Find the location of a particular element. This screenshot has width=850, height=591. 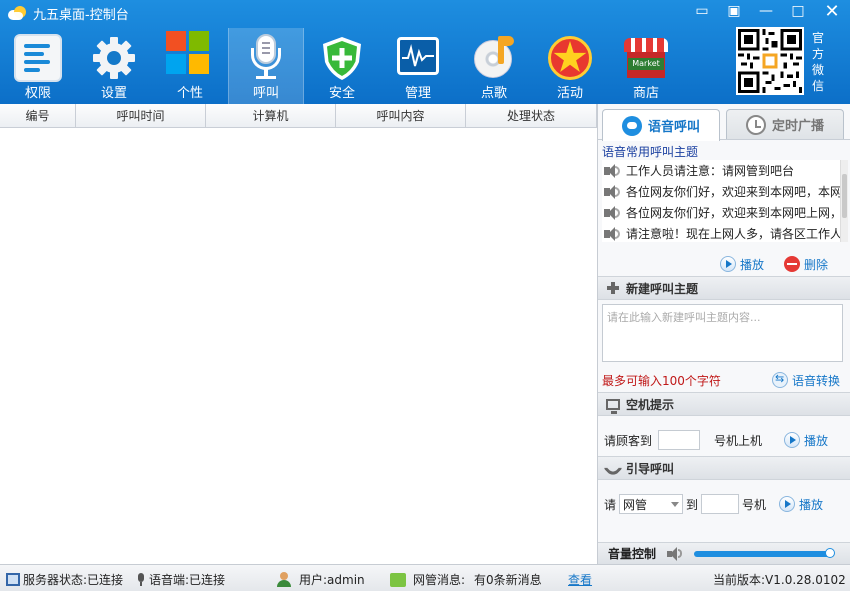

list-item: 各位网友你们好，欢迎来到本网吧，本网吧 is located at coordinates (725, 191).